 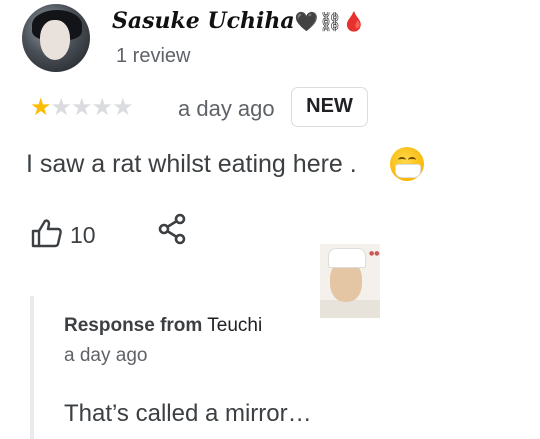 What do you see at coordinates (153, 56) in the screenshot?
I see `reviewer-review-count: 1 review` at bounding box center [153, 56].